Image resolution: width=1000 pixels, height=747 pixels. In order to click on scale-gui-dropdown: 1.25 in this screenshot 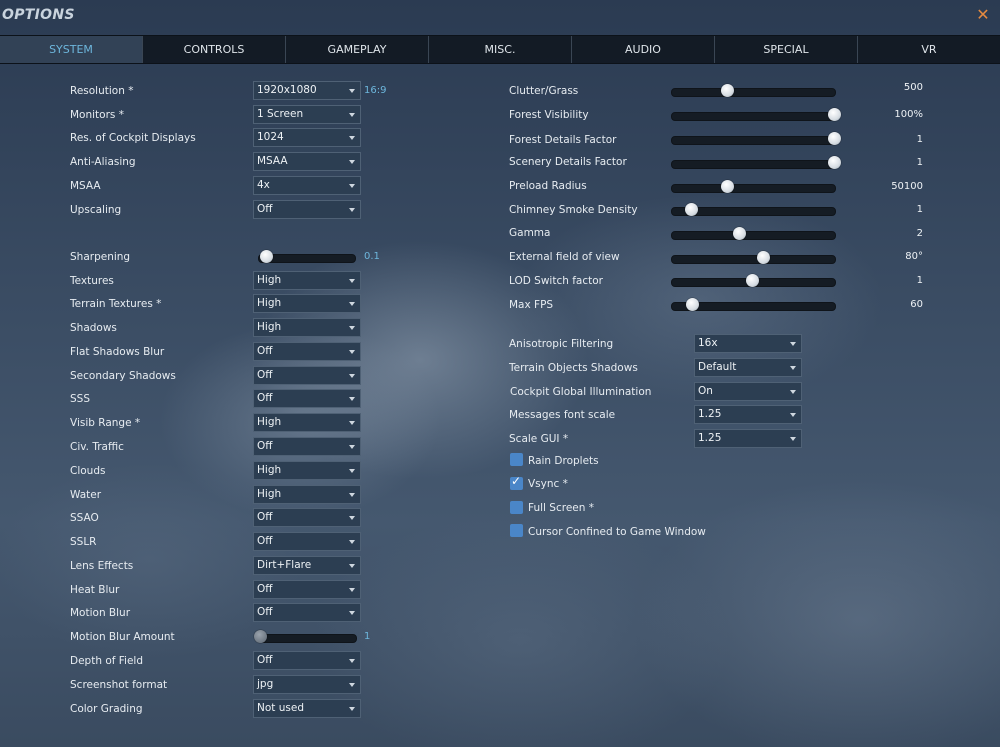, I will do `click(748, 438)`.